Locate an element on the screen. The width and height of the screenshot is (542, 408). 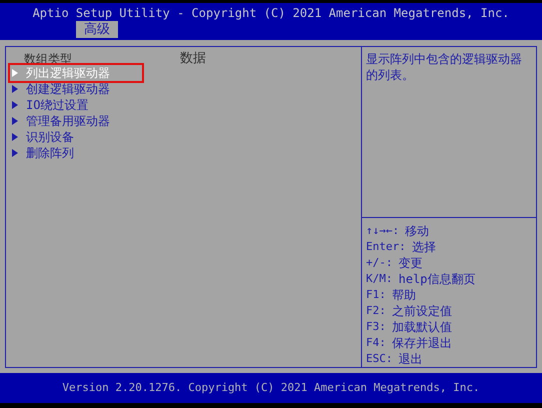
key-label: K/M: is located at coordinates (379, 279).